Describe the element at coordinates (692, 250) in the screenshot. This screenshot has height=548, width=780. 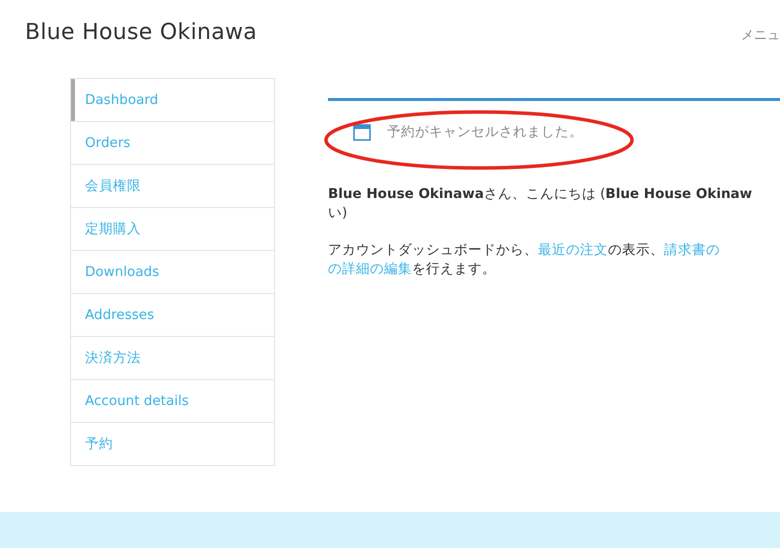
I see `text-link: 請求書の` at that location.